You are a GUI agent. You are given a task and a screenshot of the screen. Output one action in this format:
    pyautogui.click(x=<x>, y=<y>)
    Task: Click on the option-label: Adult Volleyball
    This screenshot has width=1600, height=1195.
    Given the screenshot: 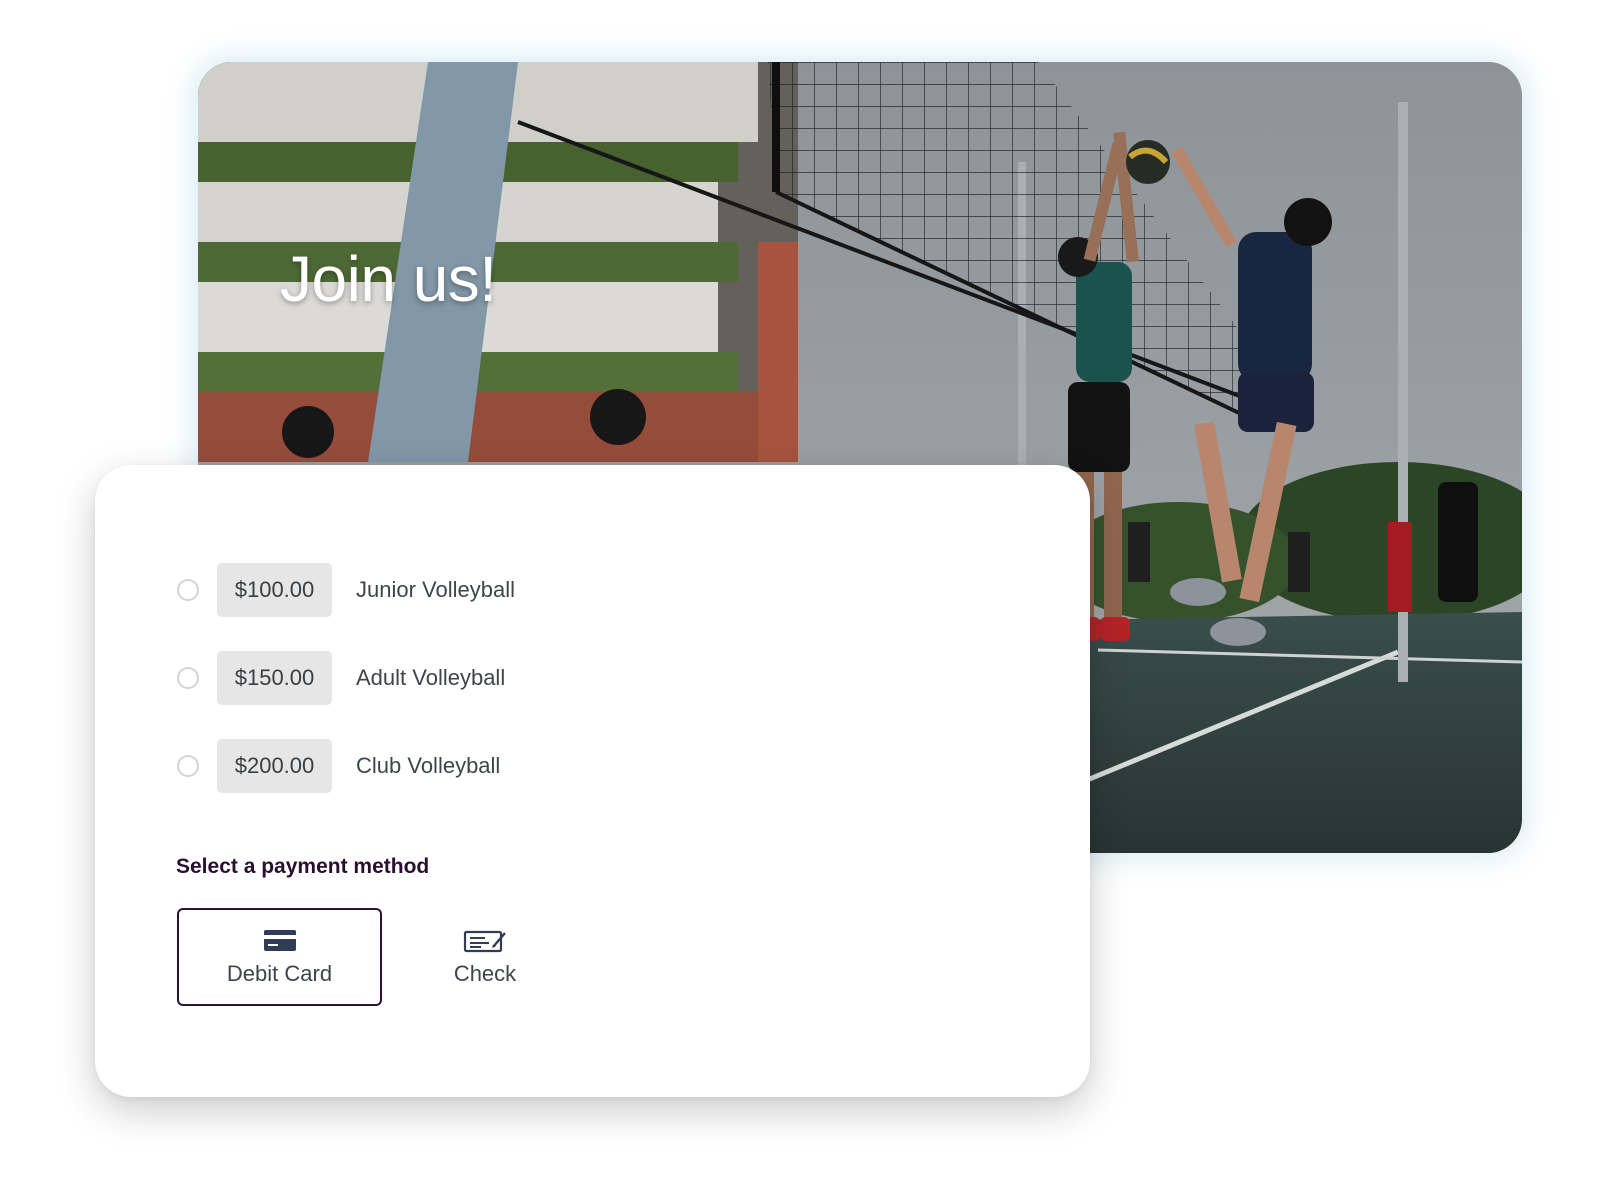 What is the action you would take?
    pyautogui.click(x=431, y=677)
    